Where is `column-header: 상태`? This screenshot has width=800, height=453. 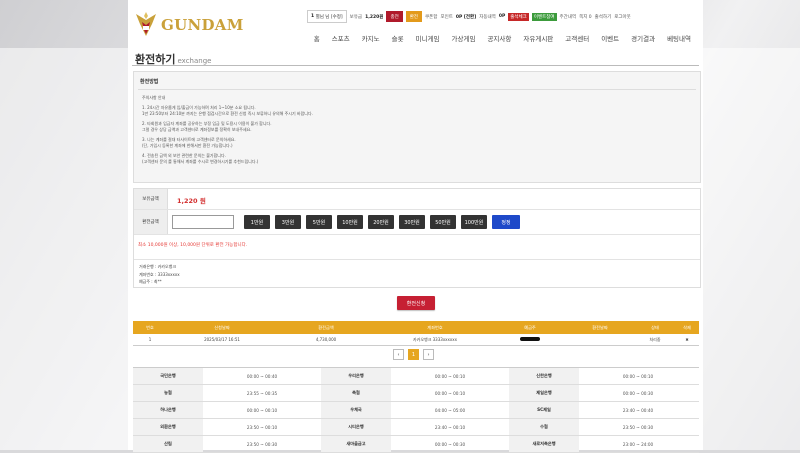
column-header: 상태 is located at coordinates (655, 327).